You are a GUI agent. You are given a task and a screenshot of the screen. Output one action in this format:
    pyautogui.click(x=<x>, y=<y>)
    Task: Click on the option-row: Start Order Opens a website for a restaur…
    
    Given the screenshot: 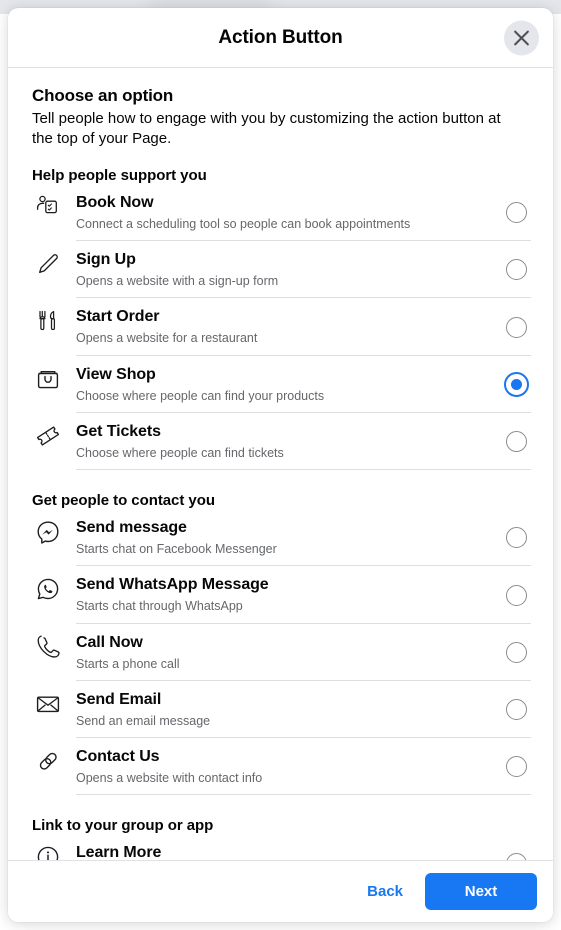 What is the action you would take?
    pyautogui.click(x=281, y=327)
    